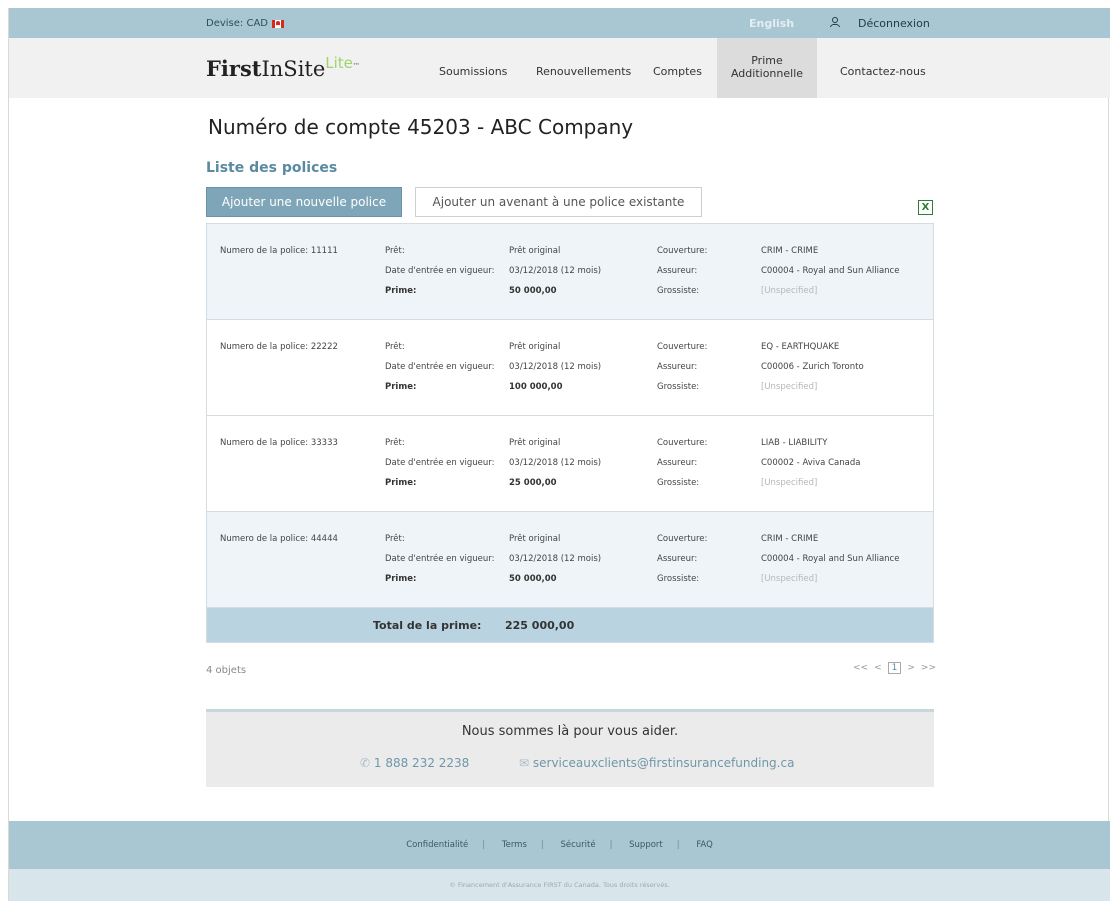 This screenshot has height=901, width=1117. What do you see at coordinates (356, 66) in the screenshot?
I see `logo-tm: ™` at bounding box center [356, 66].